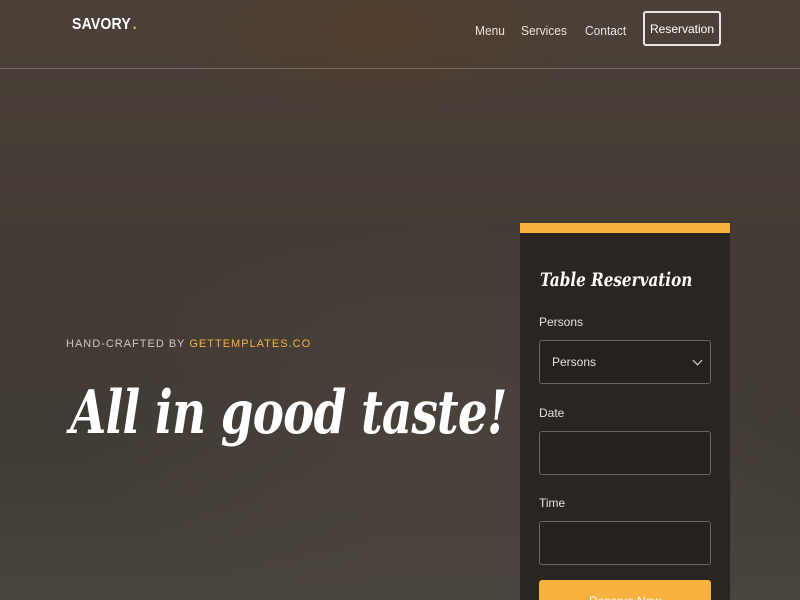  I want to click on time-input, so click(625, 543).